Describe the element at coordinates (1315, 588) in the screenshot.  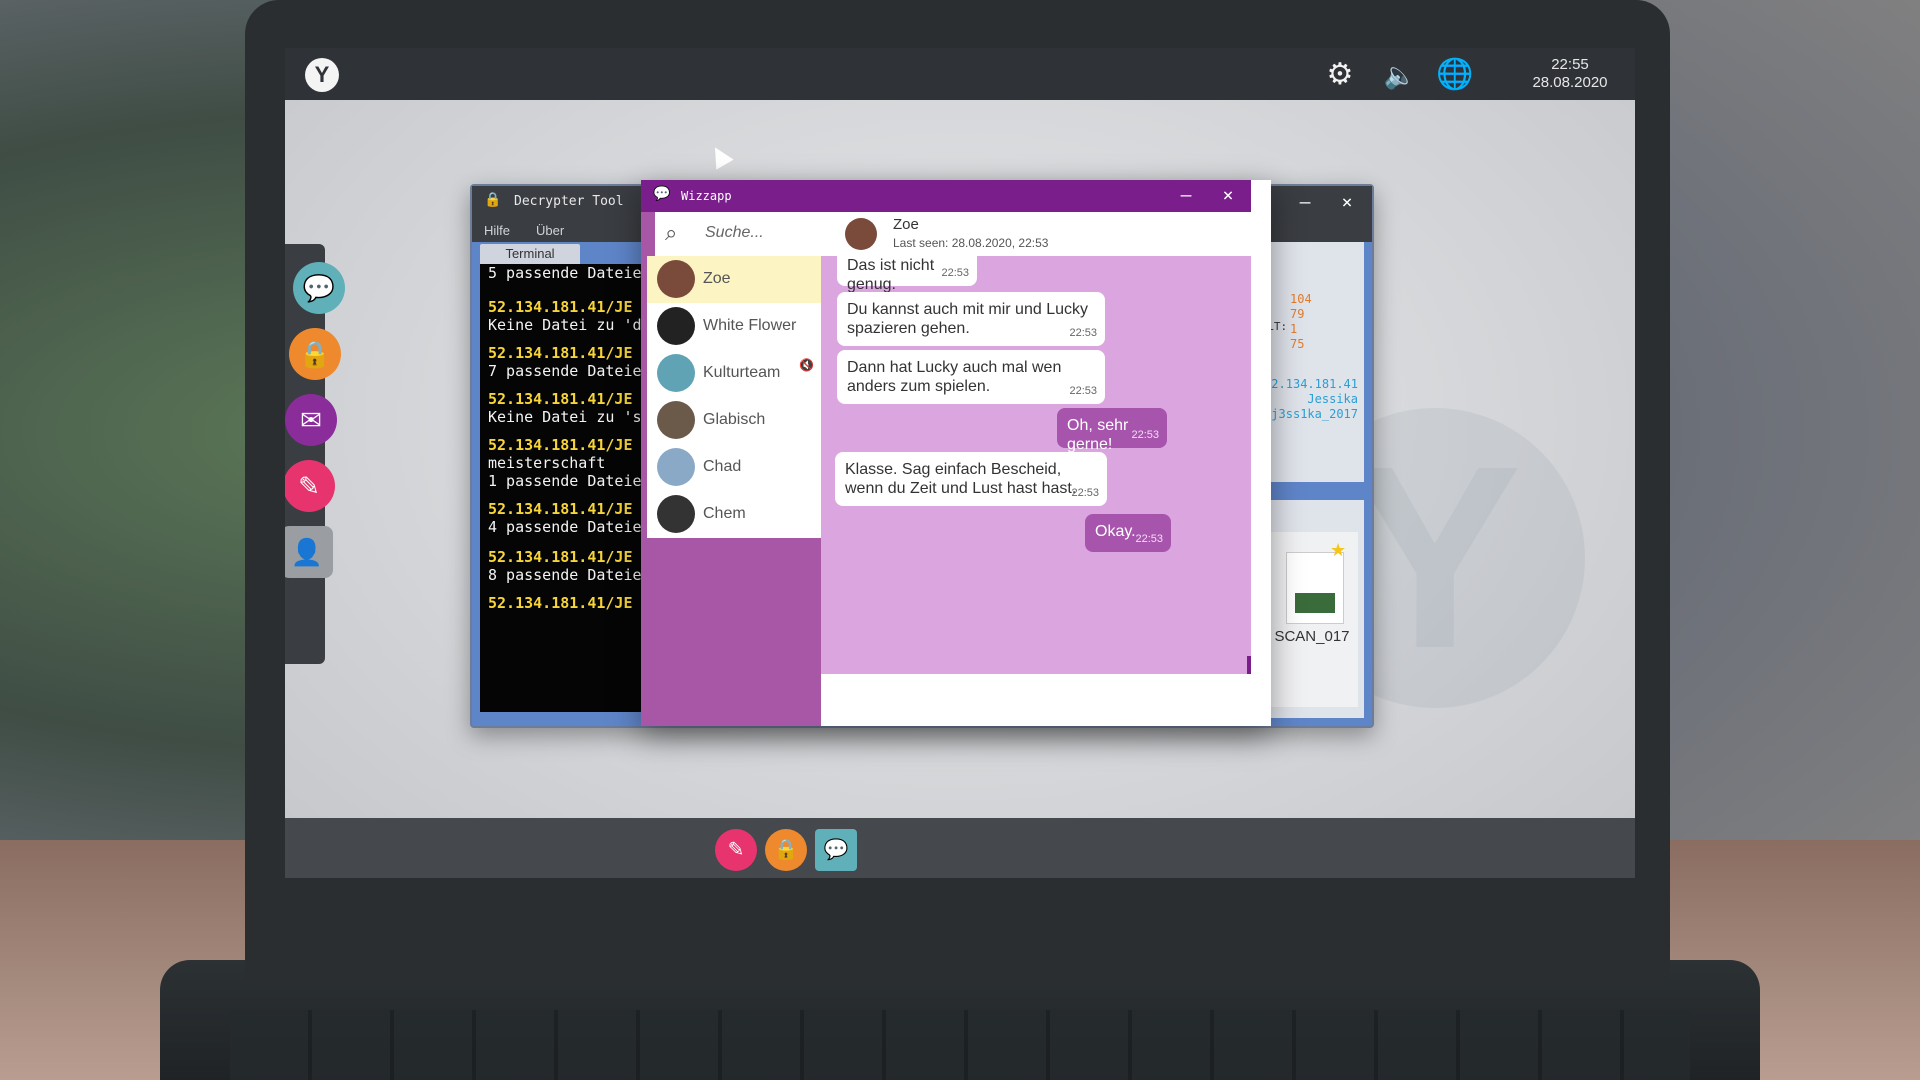
I see `file-thumbnail` at that location.